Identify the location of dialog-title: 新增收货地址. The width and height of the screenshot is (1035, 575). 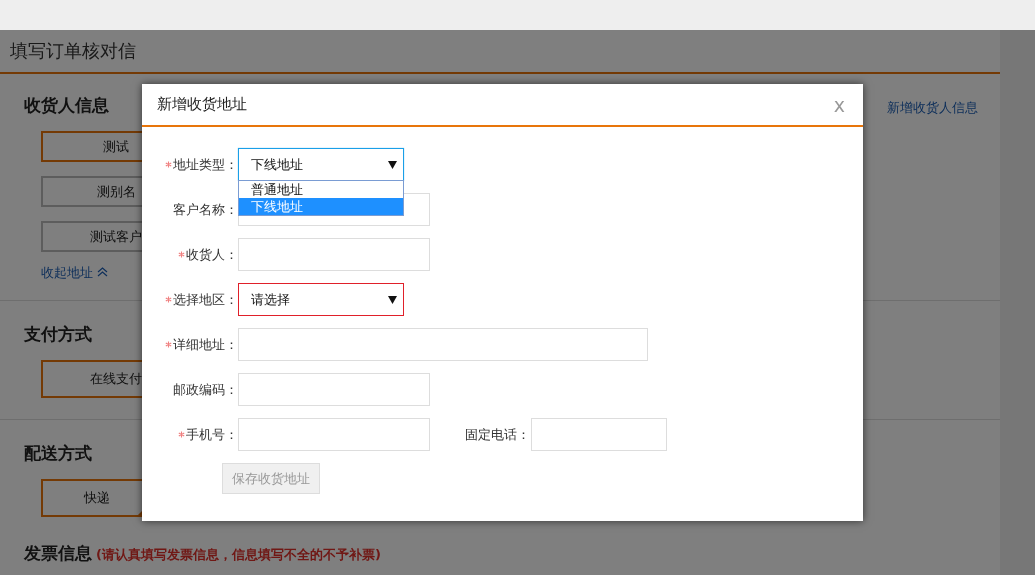
(202, 104).